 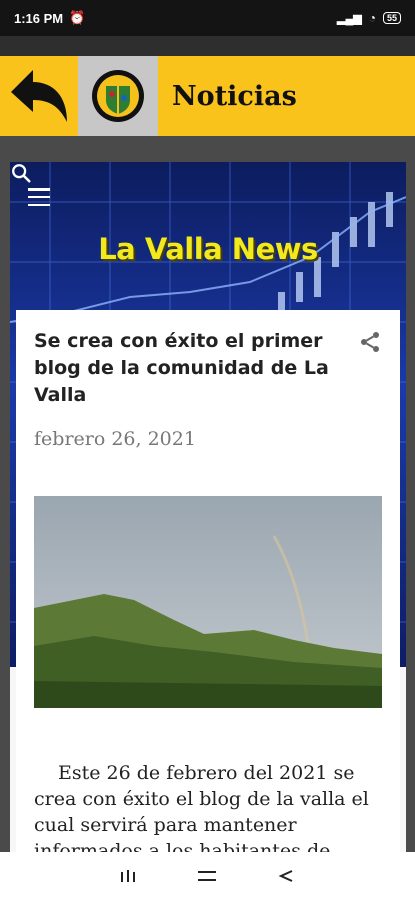 I want to click on search-icon, so click(x=21, y=173).